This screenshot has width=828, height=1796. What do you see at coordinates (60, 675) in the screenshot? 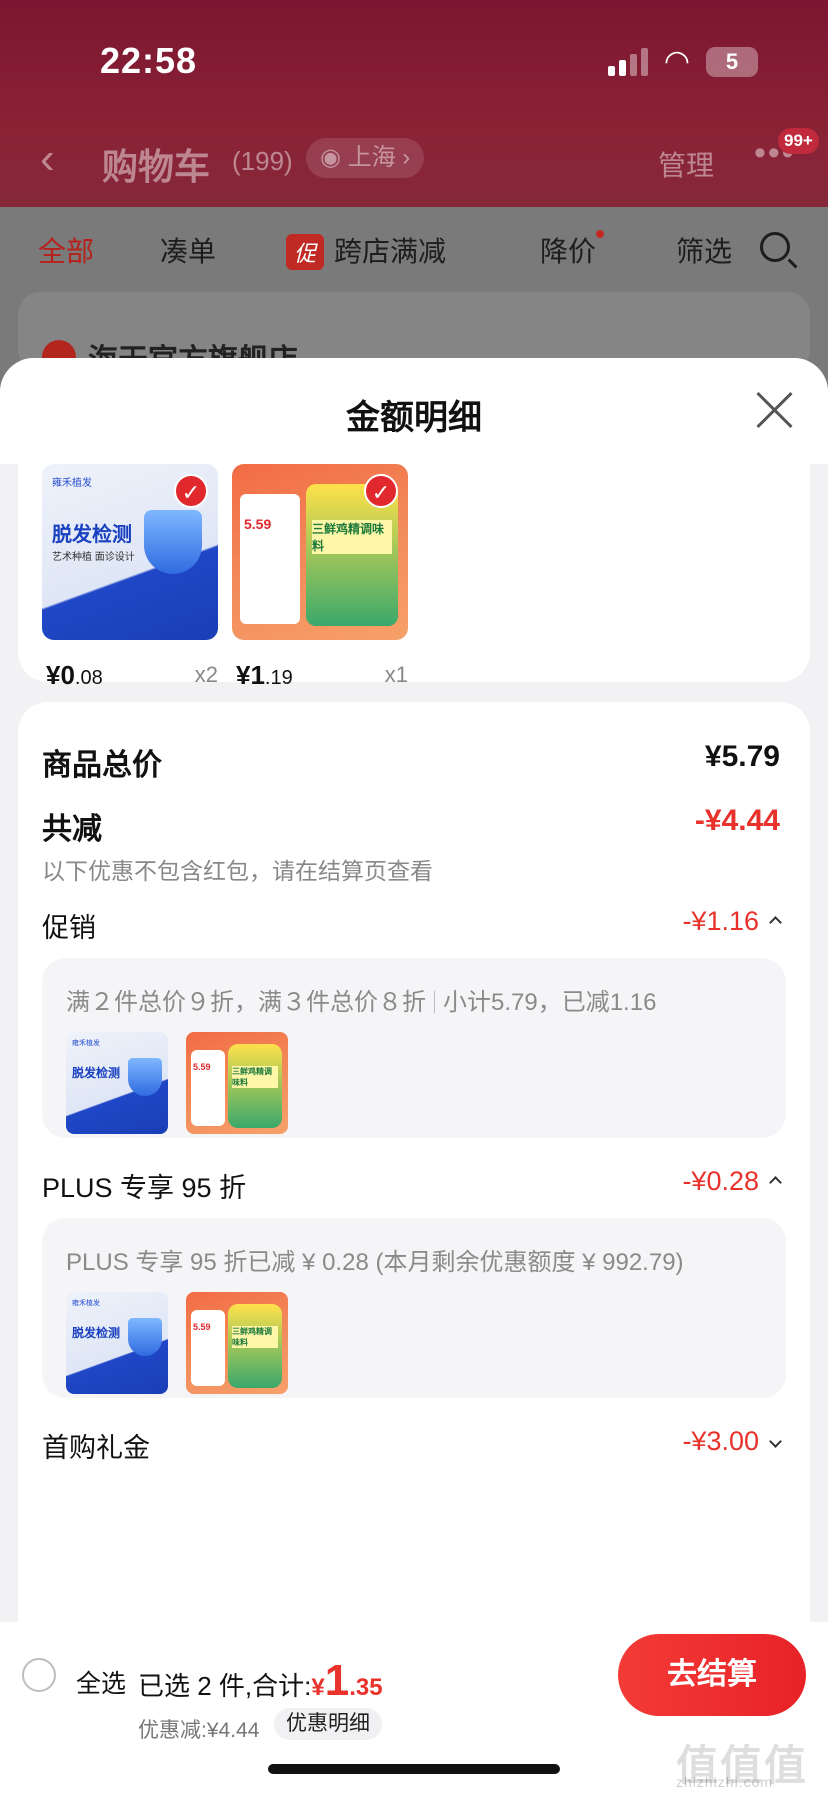
I see `price-integer: ¥0` at bounding box center [60, 675].